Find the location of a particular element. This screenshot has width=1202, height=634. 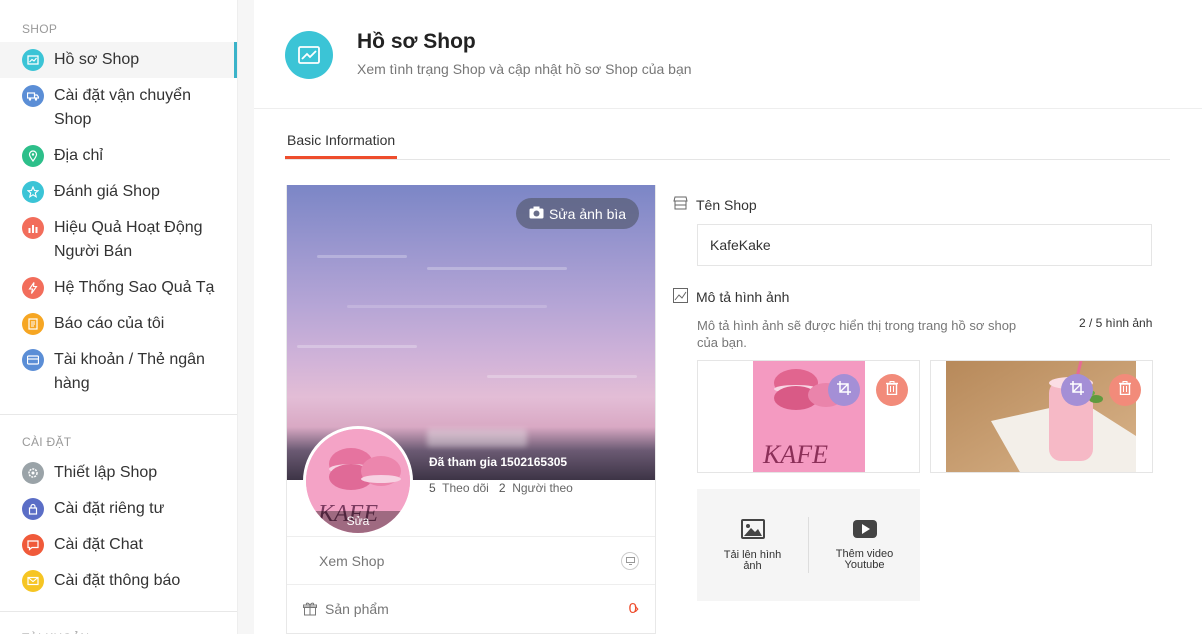

followers-label: Người theo is located at coordinates (542, 488).